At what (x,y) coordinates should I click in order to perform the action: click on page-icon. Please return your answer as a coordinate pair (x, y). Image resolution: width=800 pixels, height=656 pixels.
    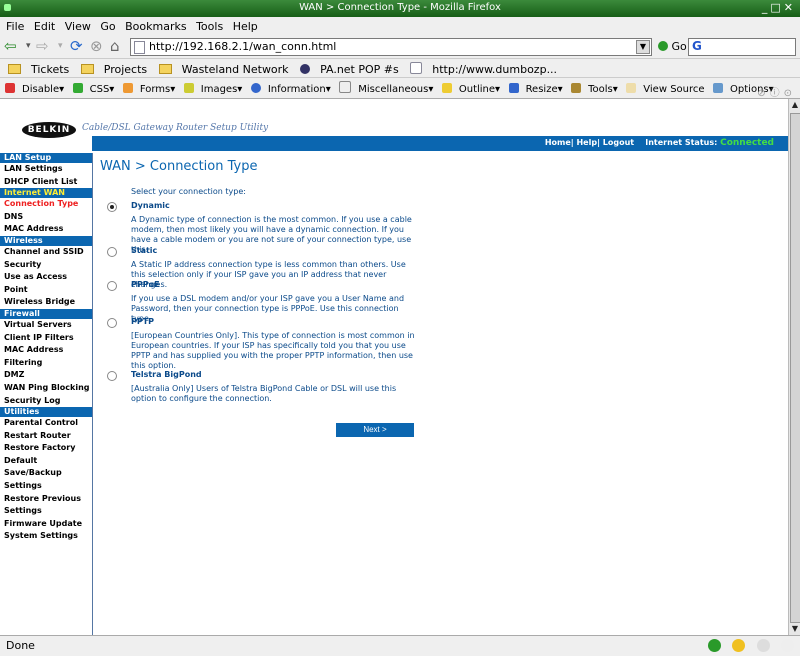
    Looking at the image, I should click on (416, 68).